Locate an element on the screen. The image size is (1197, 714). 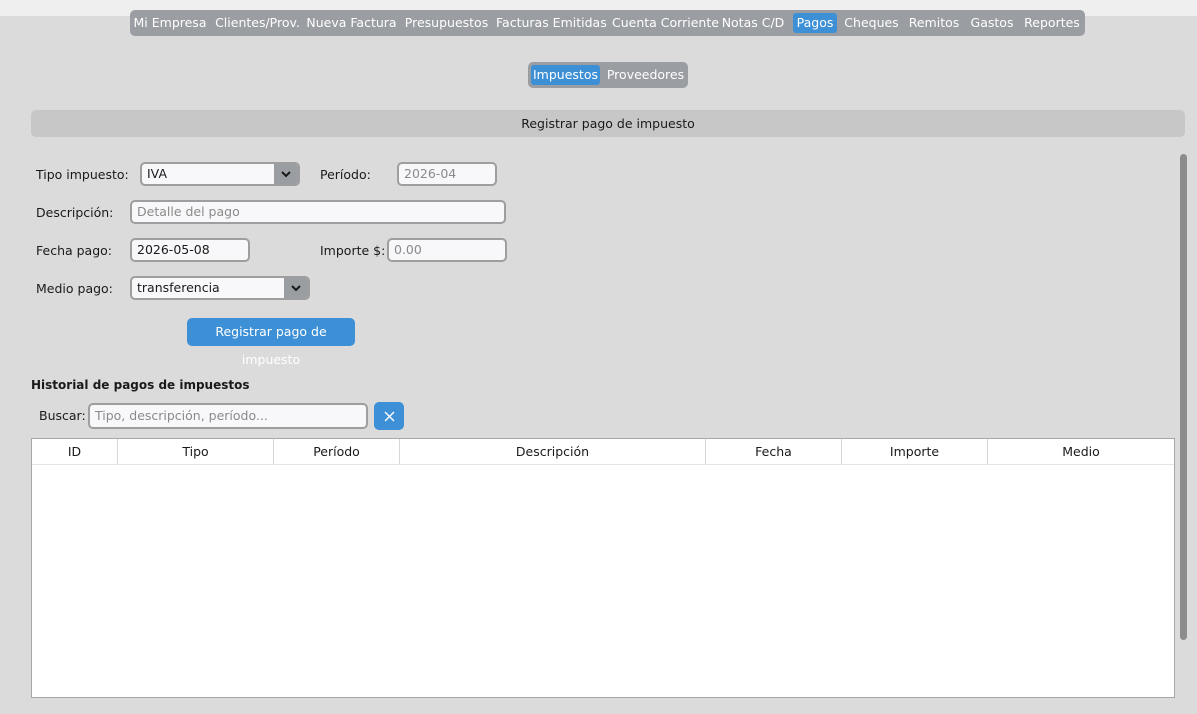
nav-item-clientes-prov: Clientes/Prov. is located at coordinates (257, 23).